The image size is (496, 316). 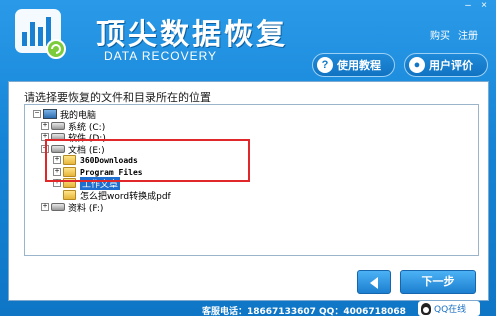 I want to click on minimize-button: –, so click(x=468, y=6).